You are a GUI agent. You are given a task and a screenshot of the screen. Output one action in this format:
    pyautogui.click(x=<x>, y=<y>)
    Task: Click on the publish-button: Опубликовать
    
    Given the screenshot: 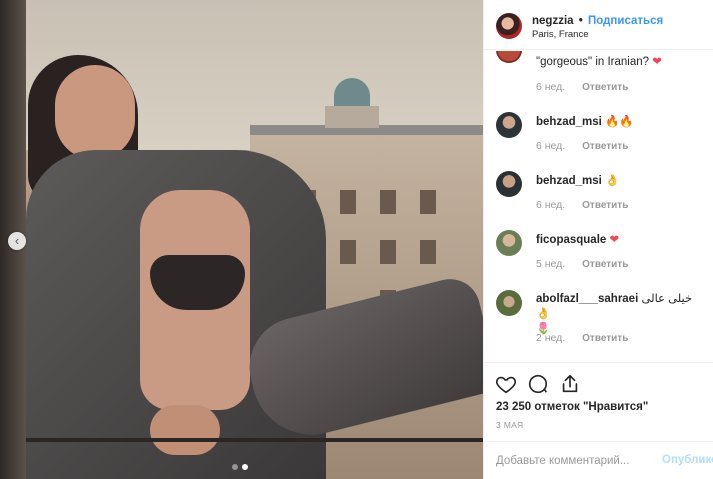 What is the action you would take?
    pyautogui.click(x=687, y=460)
    